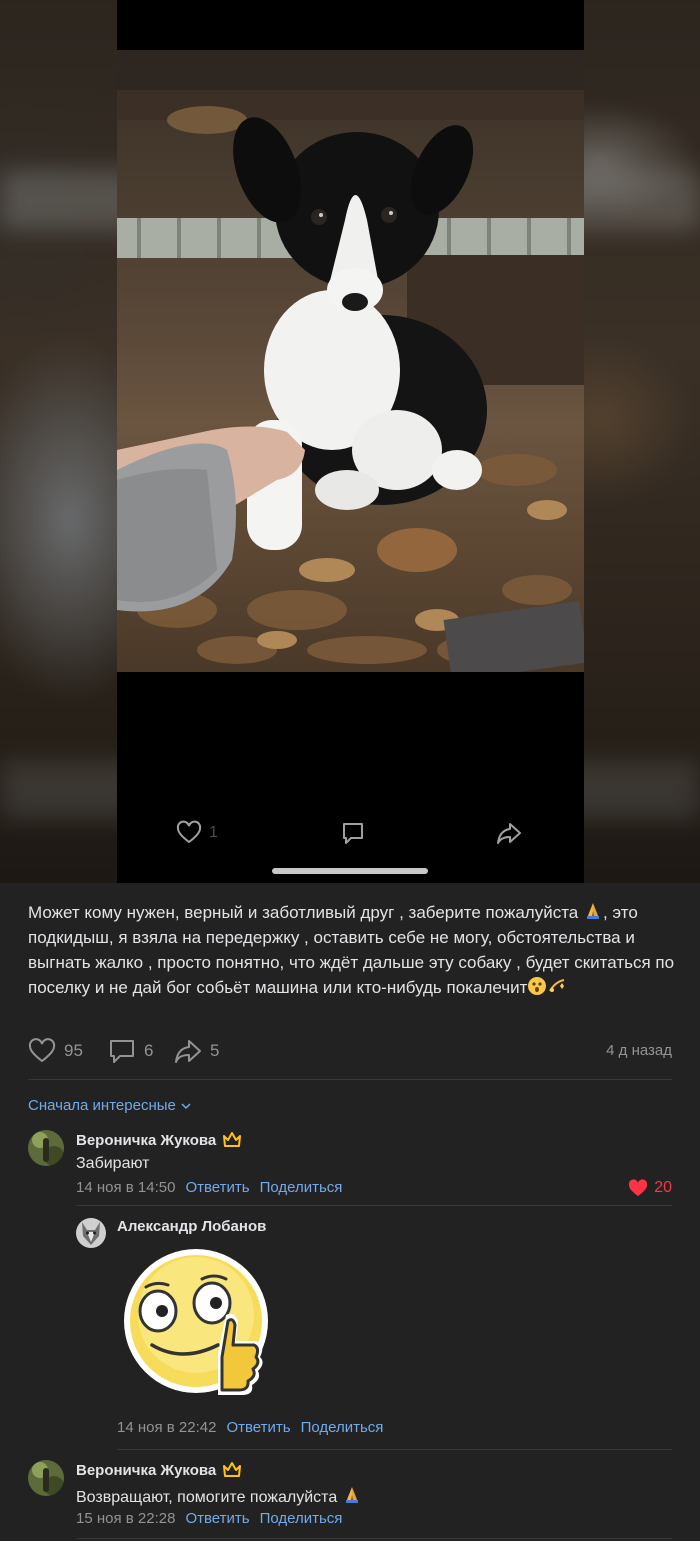  I want to click on comment-meta: 14 ноя в 14:50 Ответить Поделиться, so click(209, 1187).